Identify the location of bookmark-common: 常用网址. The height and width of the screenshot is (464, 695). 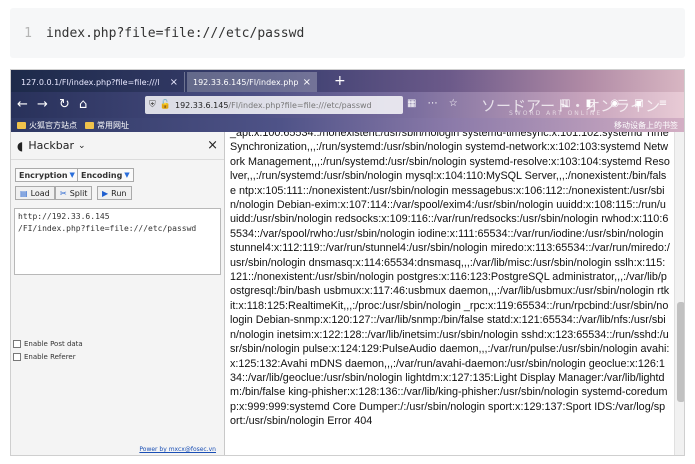
(107, 125).